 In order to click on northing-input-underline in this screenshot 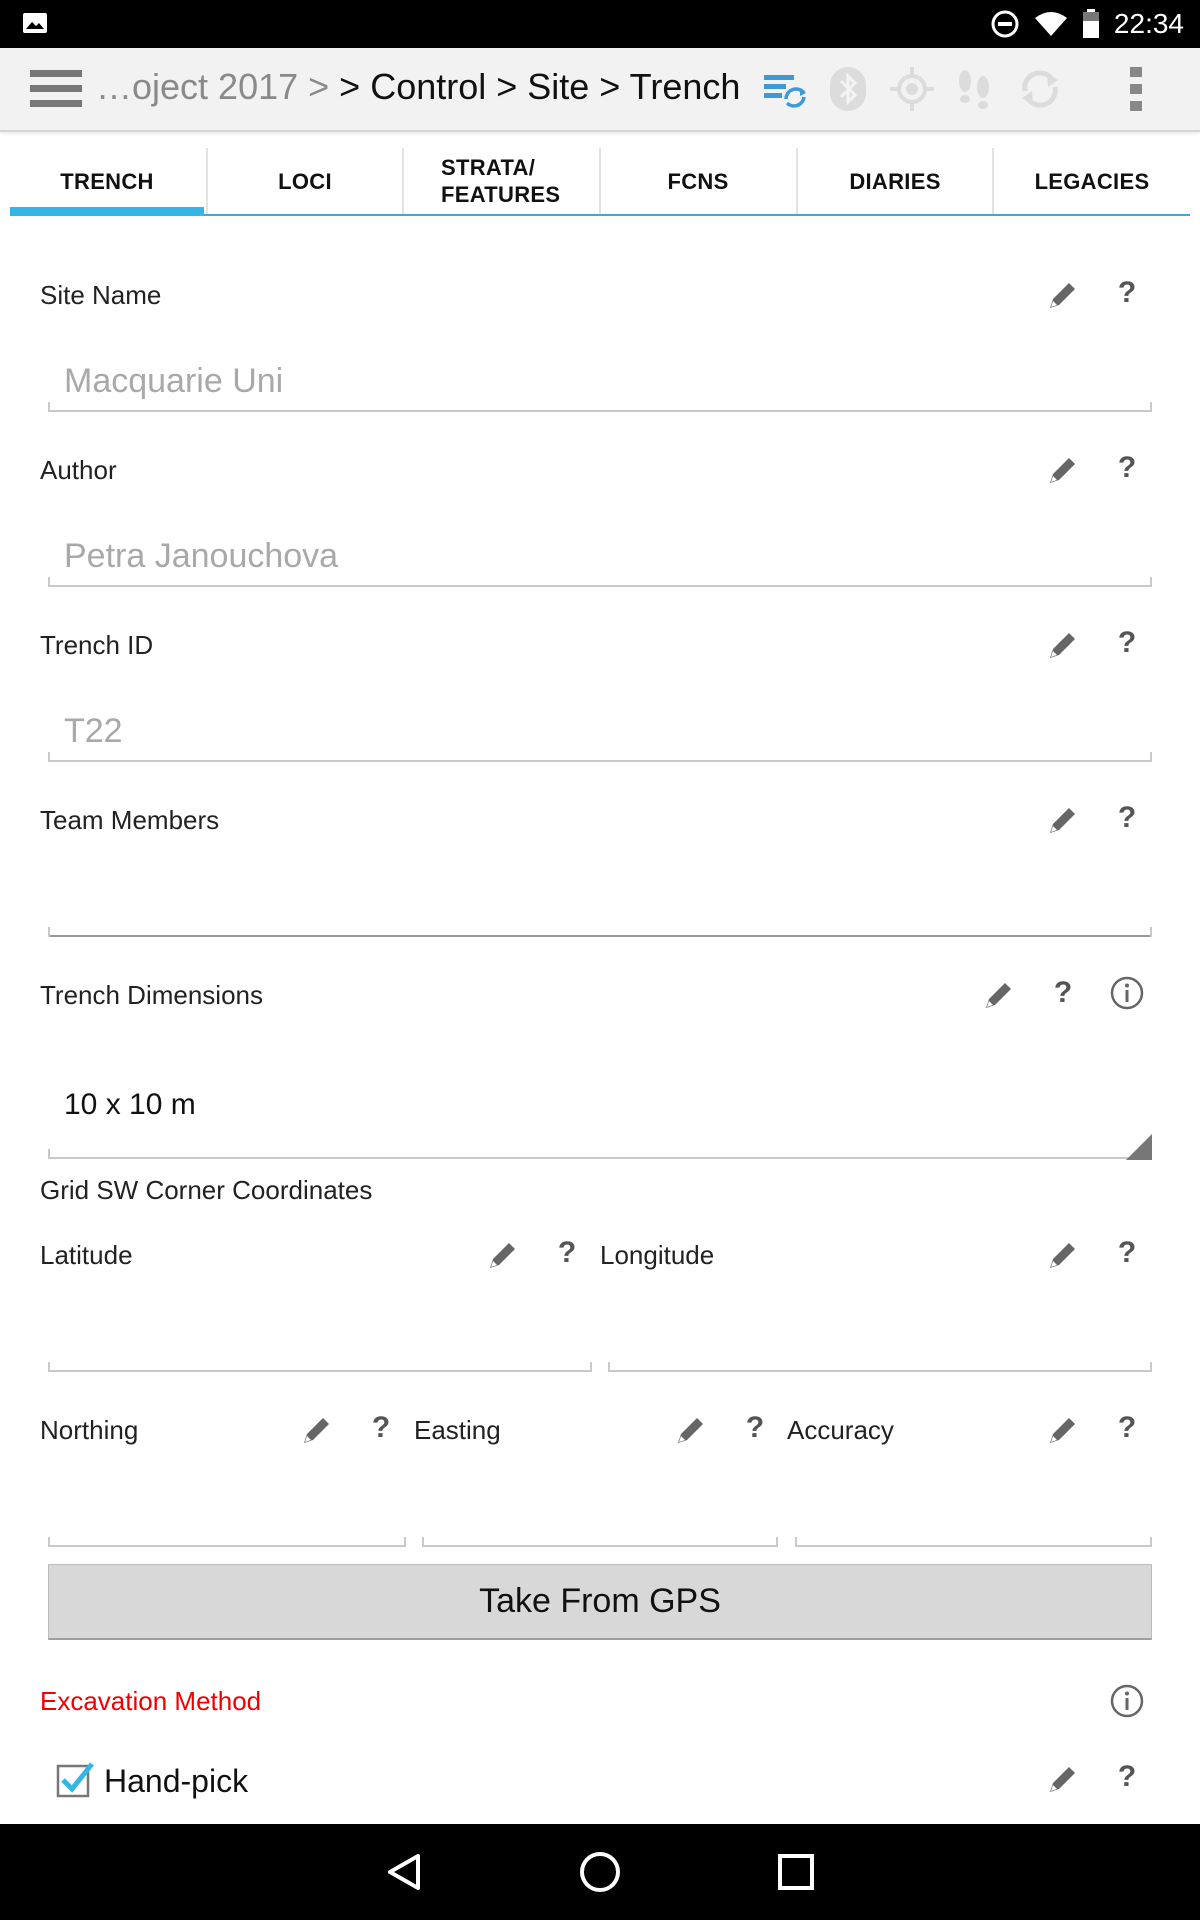, I will do `click(227, 1542)`.